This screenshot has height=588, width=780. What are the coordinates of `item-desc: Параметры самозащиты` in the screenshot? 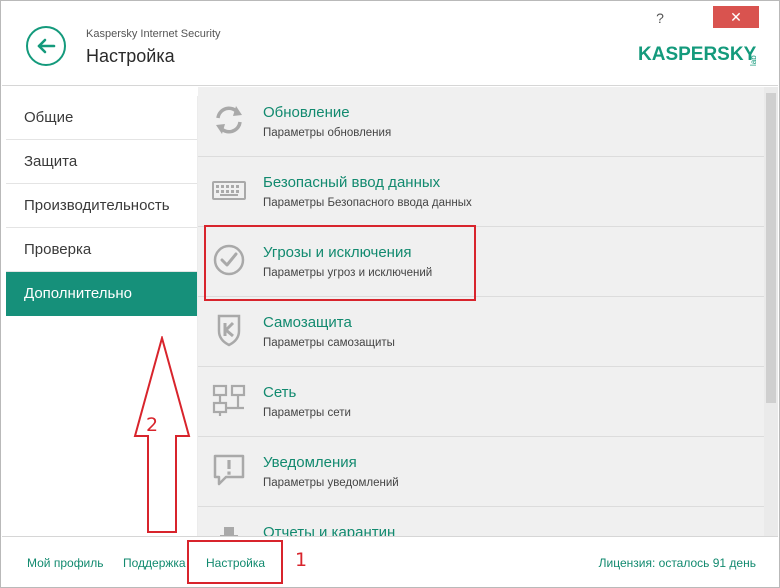 It's located at (329, 343).